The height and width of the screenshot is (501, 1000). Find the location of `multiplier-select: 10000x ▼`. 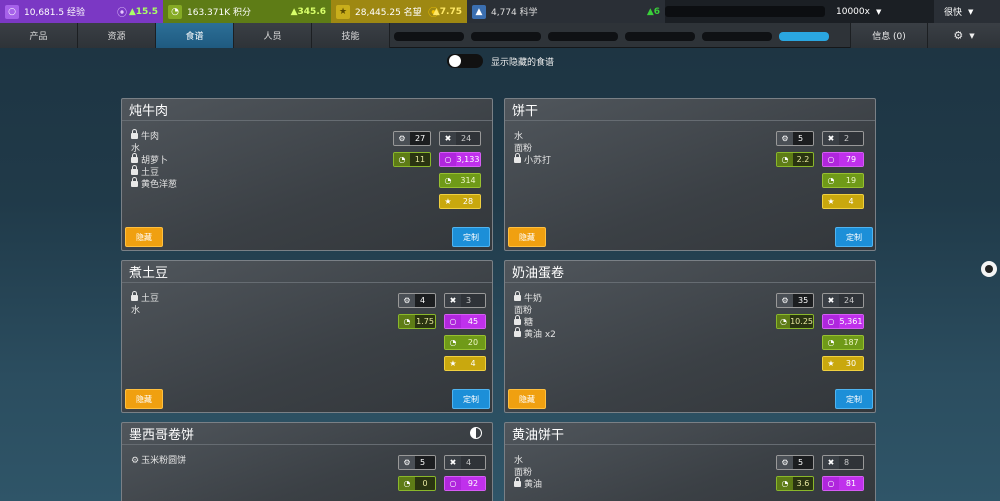

multiplier-select: 10000x ▼ is located at coordinates (858, 11).